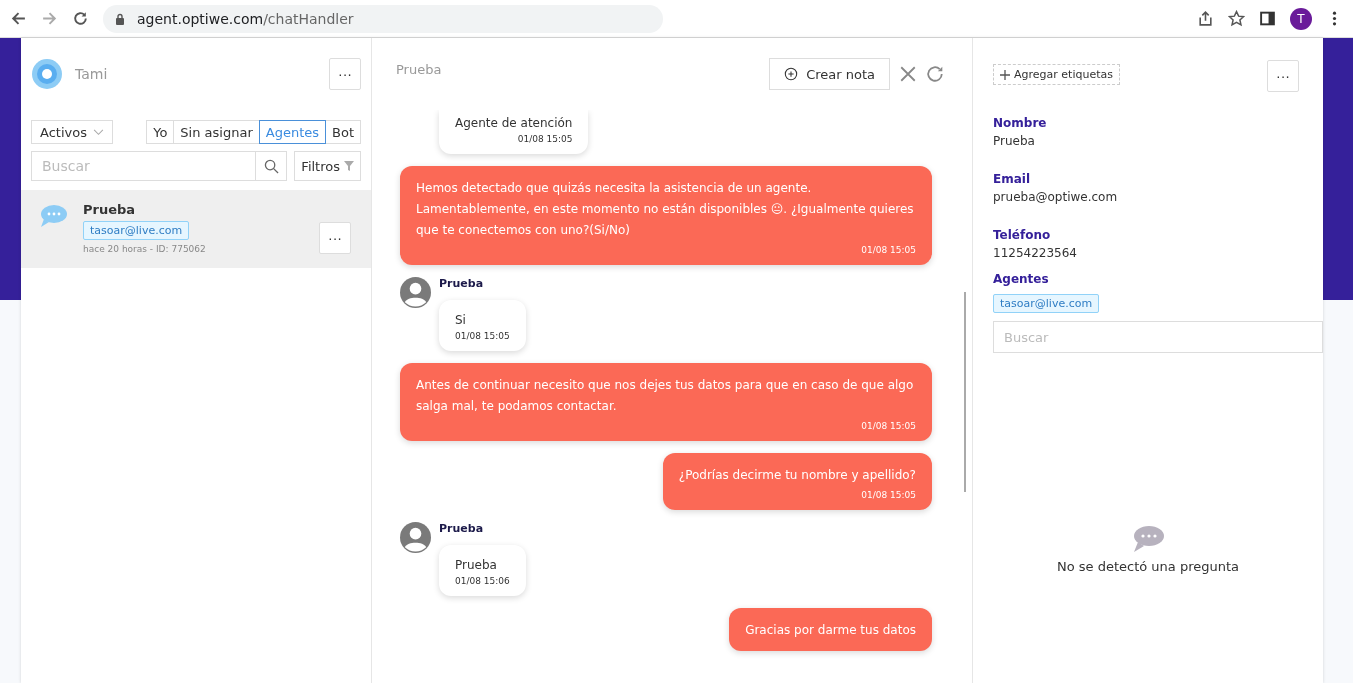 The image size is (1353, 683). I want to click on contact-name: Prueba, so click(109, 209).